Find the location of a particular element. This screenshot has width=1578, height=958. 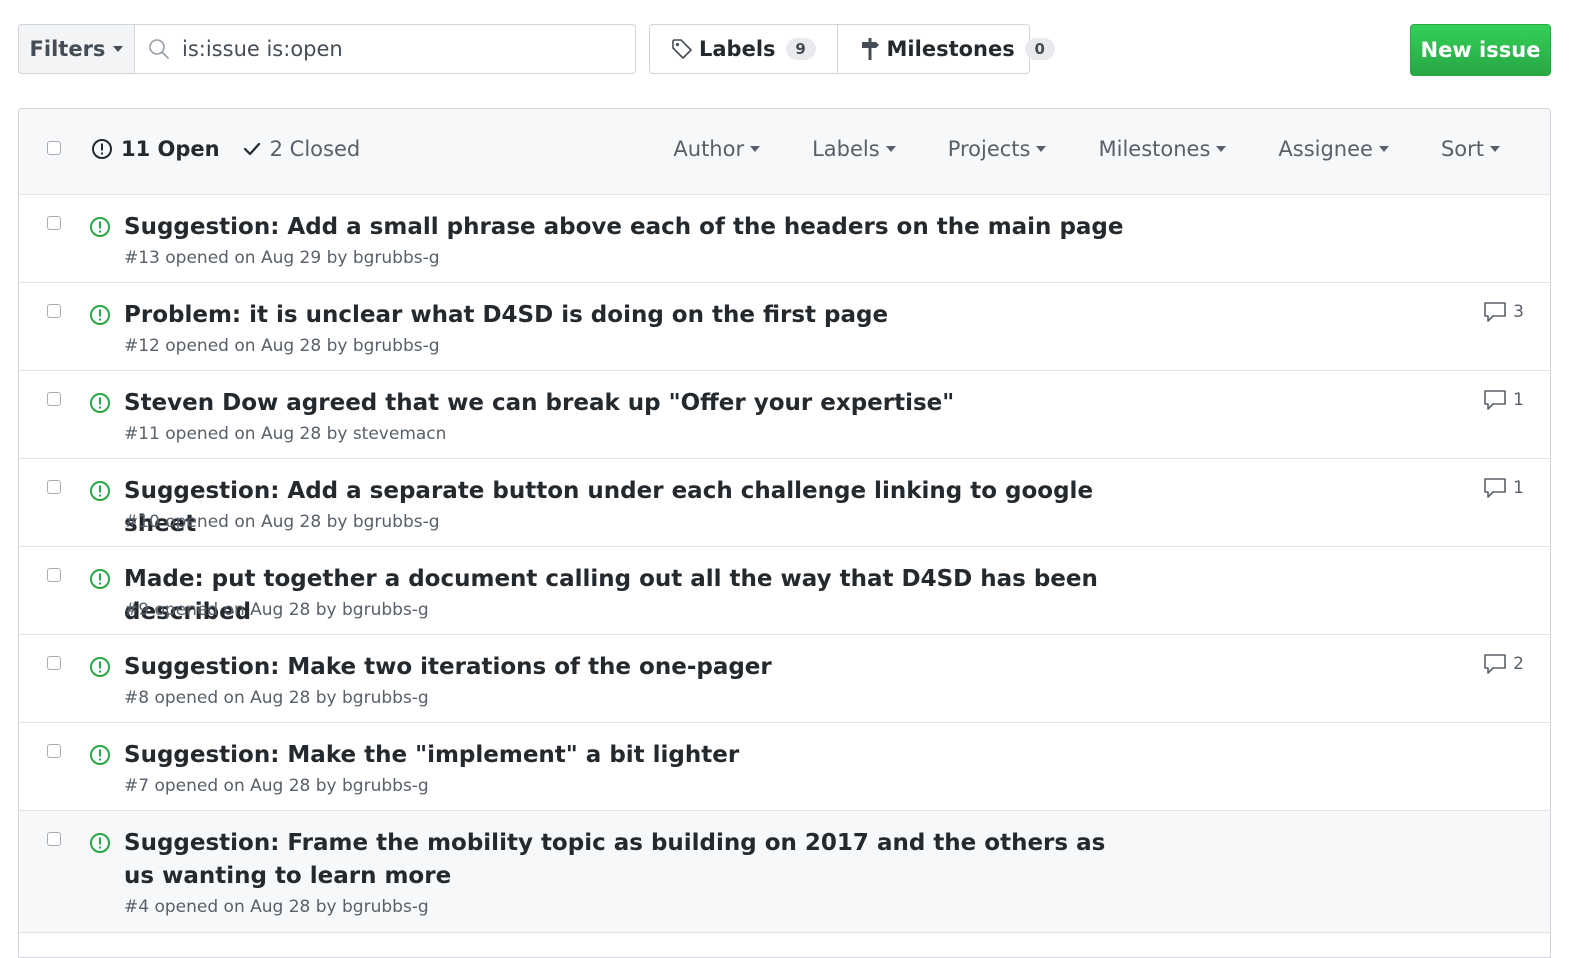

label-milestone-nav: Labels 9 Milestones 0 is located at coordinates (852, 49).